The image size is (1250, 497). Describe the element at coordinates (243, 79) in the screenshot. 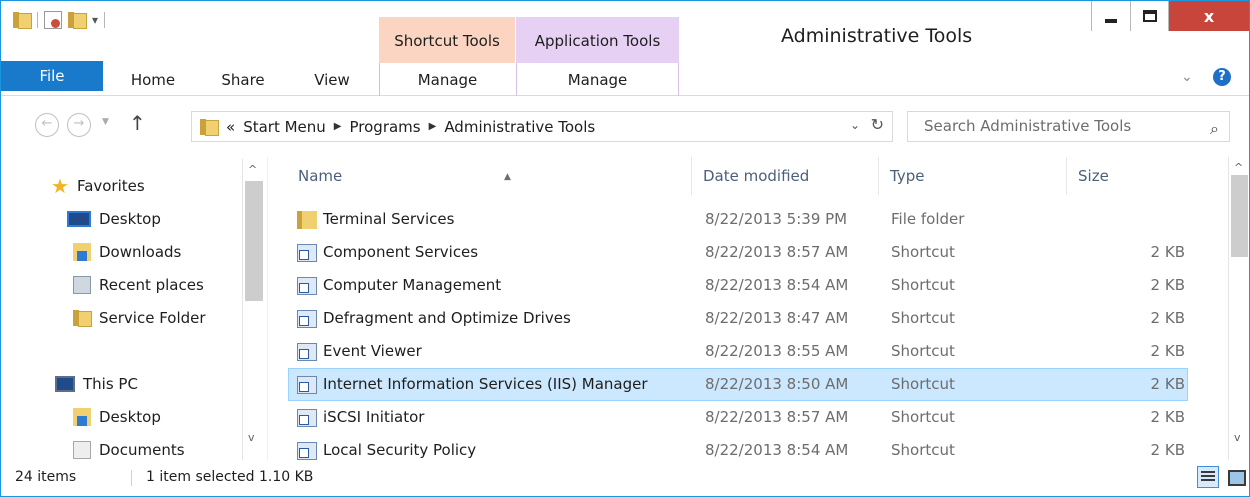

I see `tab-share: Share` at that location.